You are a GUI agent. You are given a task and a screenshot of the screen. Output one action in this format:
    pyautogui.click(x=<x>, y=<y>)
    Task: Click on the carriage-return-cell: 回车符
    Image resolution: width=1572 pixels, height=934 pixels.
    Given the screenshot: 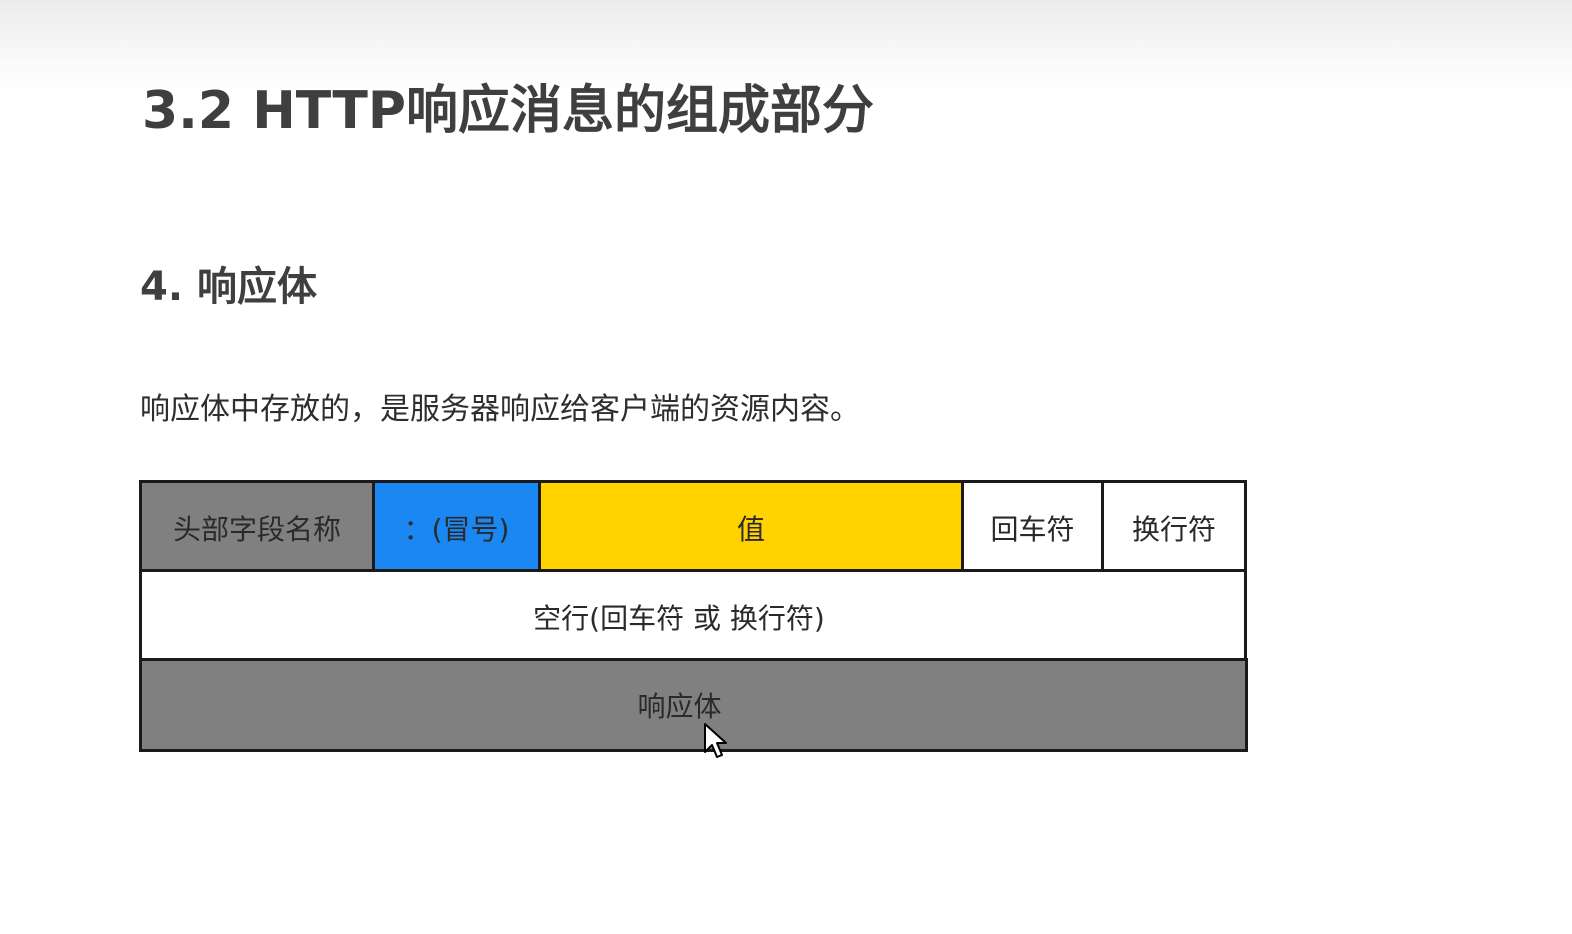 What is the action you would take?
    pyautogui.click(x=1034, y=527)
    